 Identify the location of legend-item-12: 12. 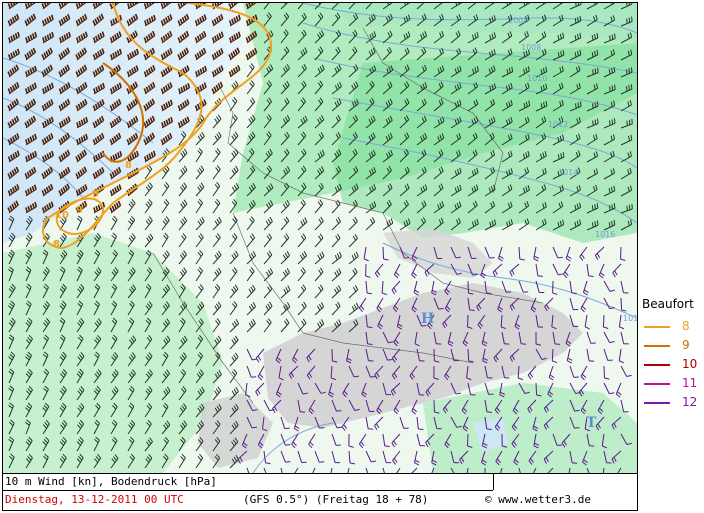
(673, 403).